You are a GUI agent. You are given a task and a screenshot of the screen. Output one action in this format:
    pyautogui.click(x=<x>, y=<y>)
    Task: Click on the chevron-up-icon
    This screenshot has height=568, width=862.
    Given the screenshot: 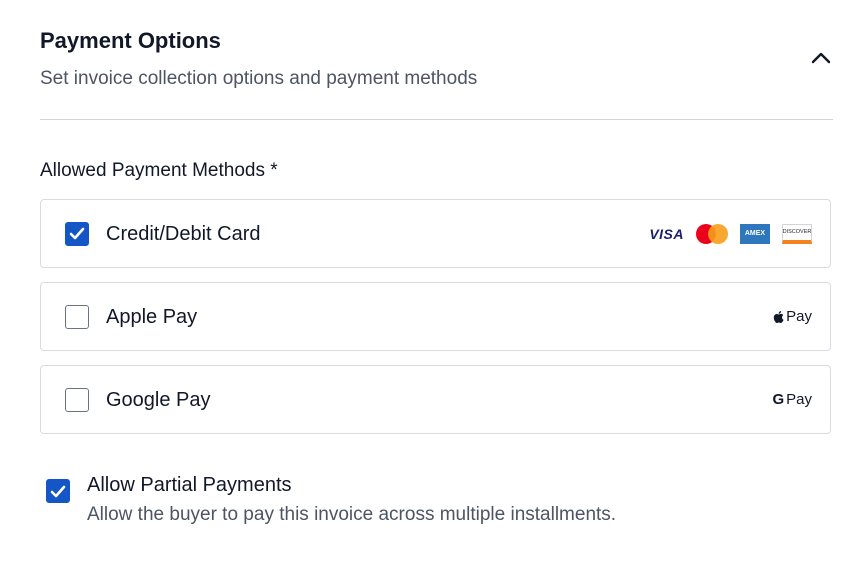 What is the action you would take?
    pyautogui.click(x=821, y=58)
    